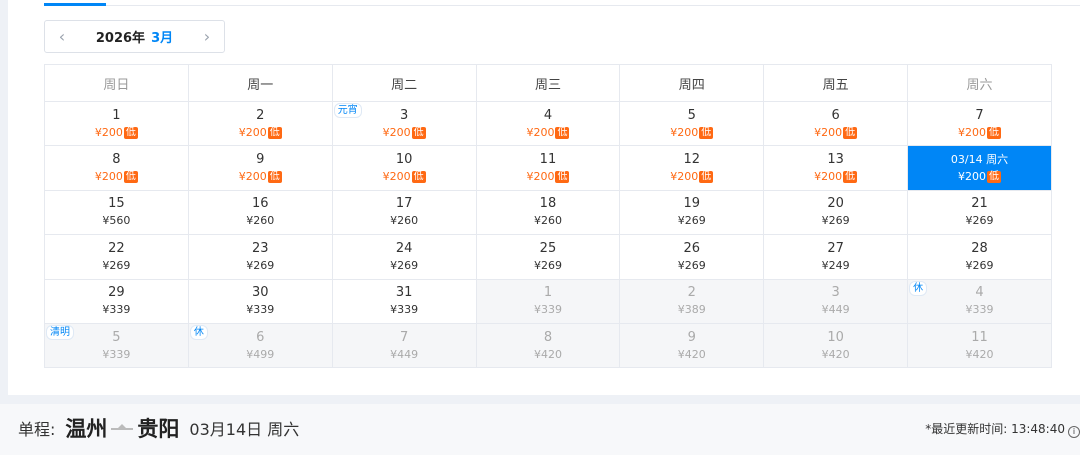 The image size is (1080, 455). What do you see at coordinates (260, 257) in the screenshot?
I see `calendar-day: 23 ¥269` at bounding box center [260, 257].